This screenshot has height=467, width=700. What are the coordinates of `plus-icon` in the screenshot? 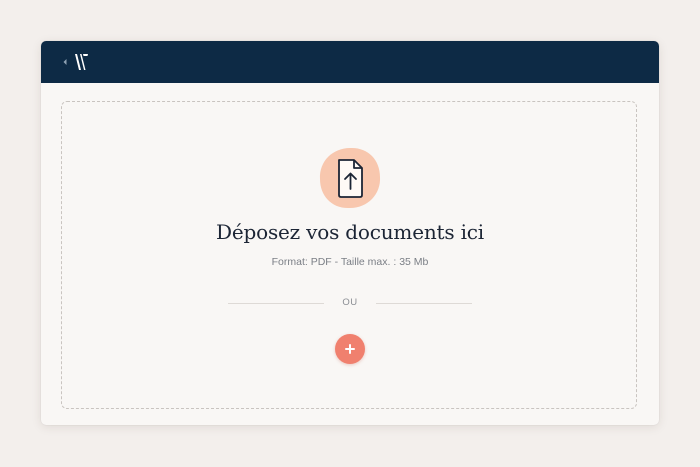 It's located at (350, 349).